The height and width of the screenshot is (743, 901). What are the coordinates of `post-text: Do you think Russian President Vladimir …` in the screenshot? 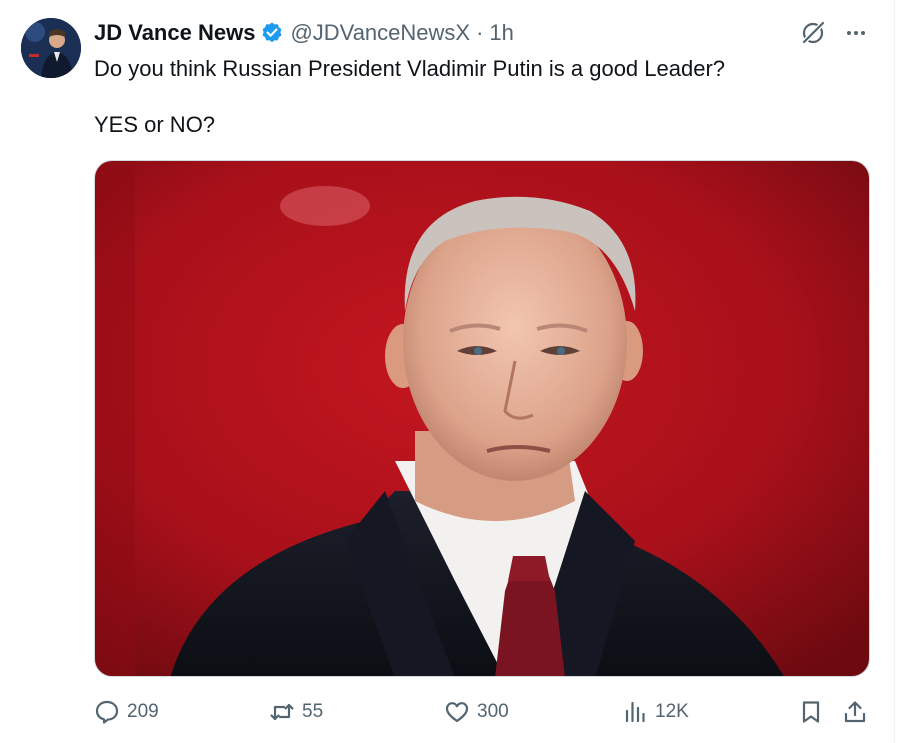 It's located at (484, 97).